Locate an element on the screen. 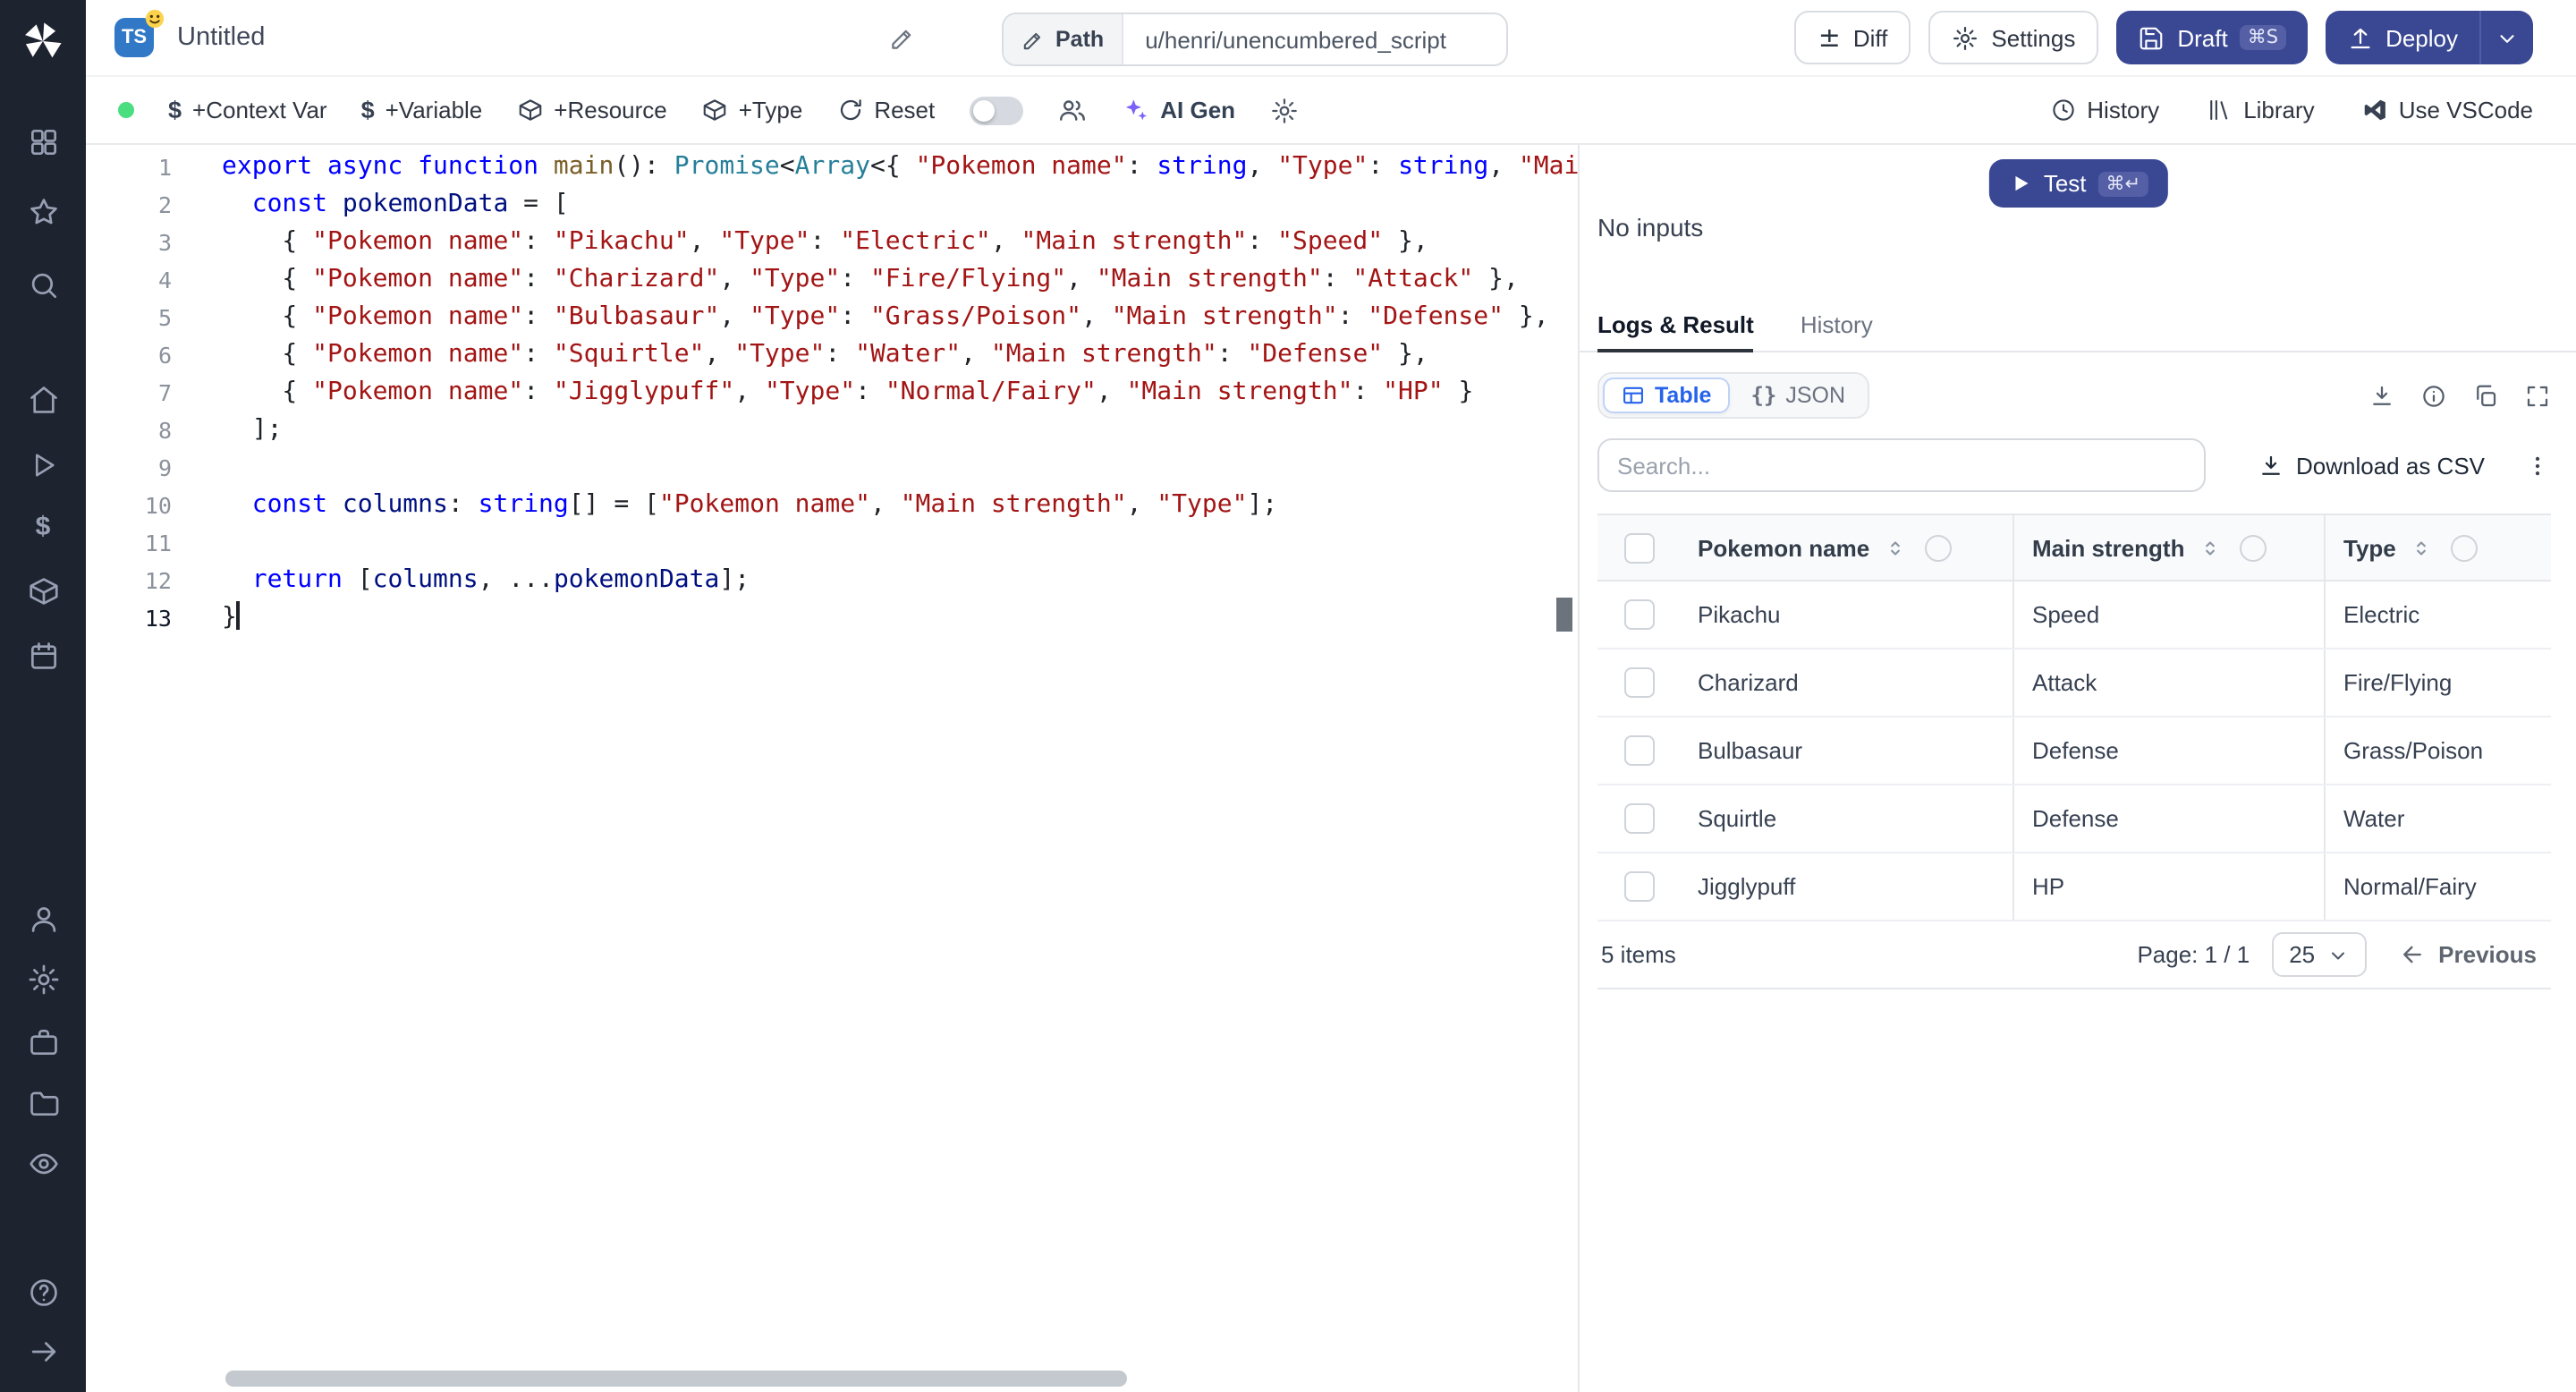 This screenshot has width=2576, height=1392. table-row: Charizard Attack Fire/Flying is located at coordinates (2074, 683).